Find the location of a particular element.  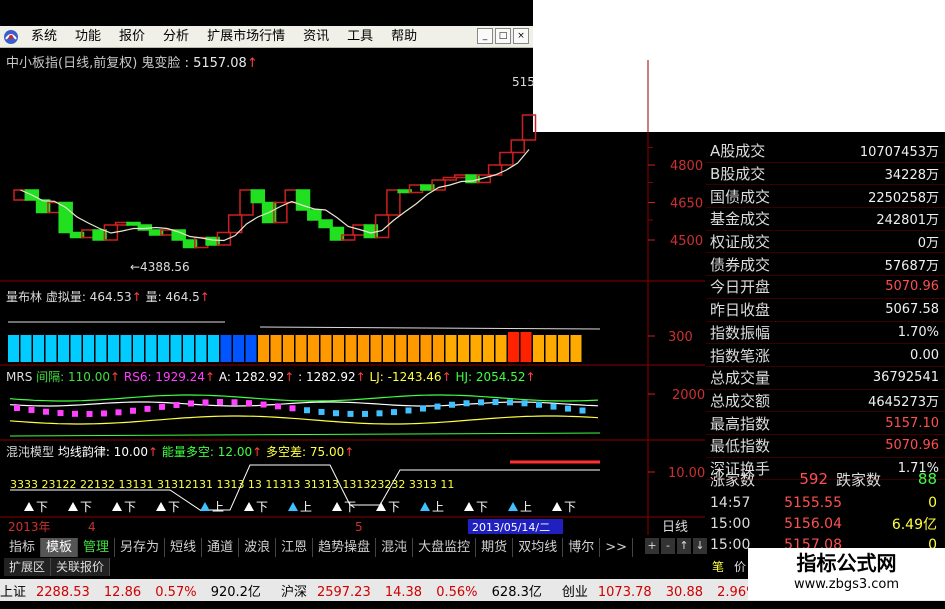

time-axis-label: 5 is located at coordinates (359, 527).